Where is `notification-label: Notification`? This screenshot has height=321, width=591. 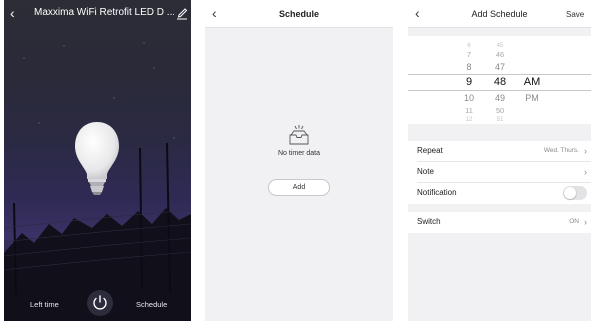
notification-label: Notification is located at coordinates (437, 192).